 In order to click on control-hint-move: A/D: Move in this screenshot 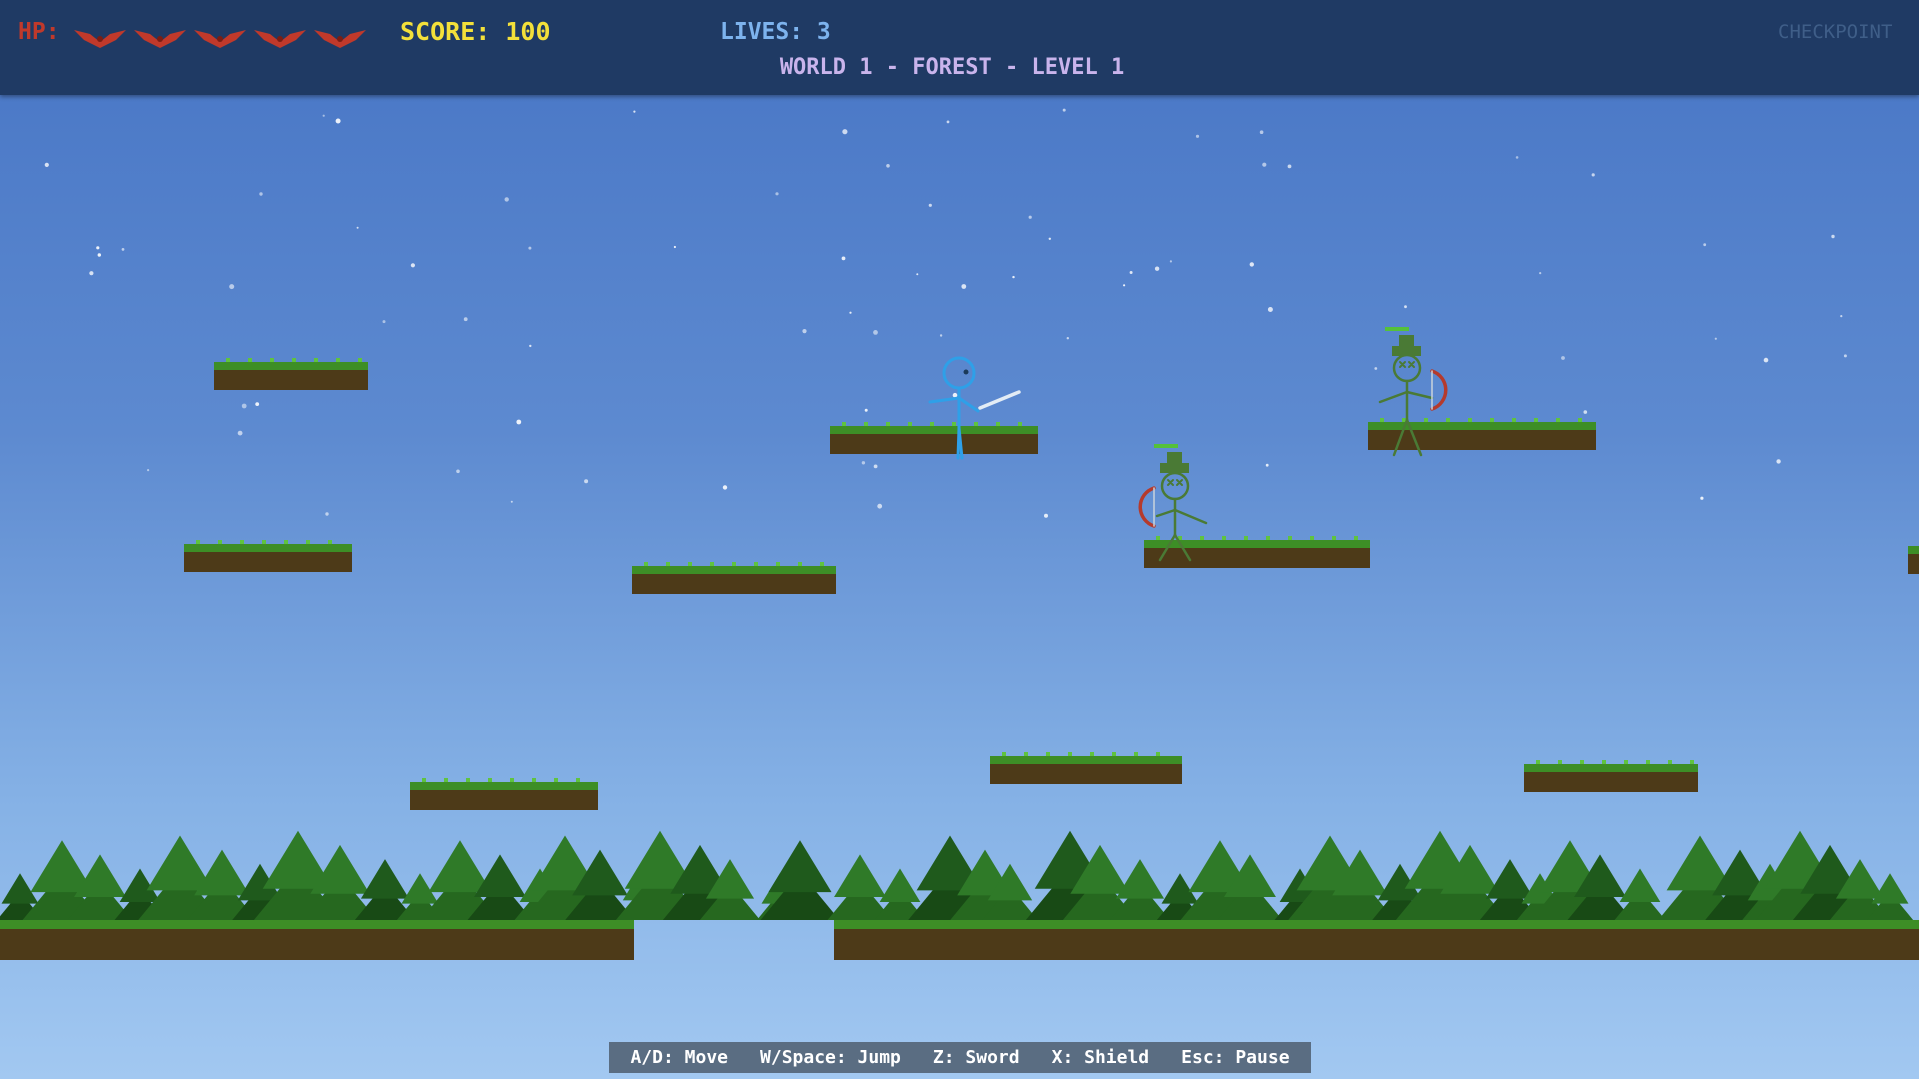, I will do `click(679, 1057)`.